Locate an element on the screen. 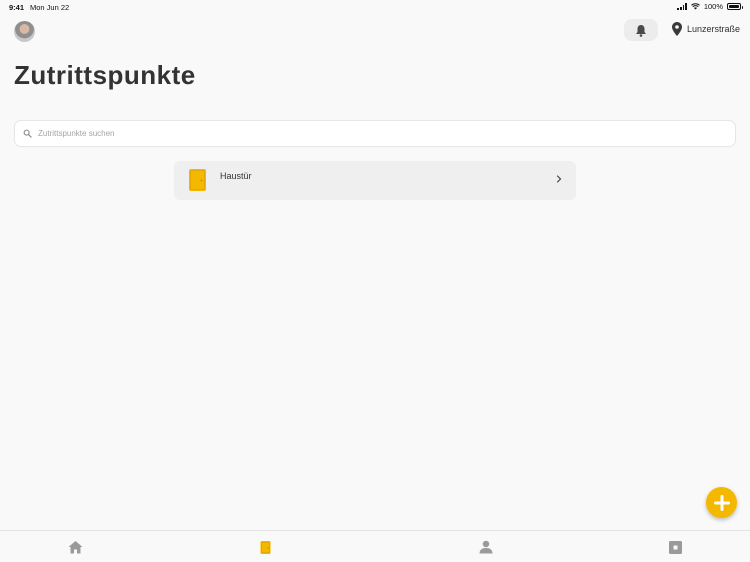  cellular-signal-icon is located at coordinates (682, 6).